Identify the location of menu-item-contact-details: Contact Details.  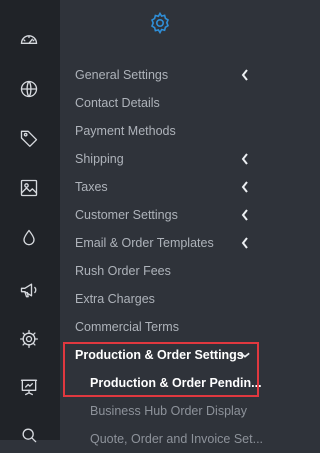
(160, 103).